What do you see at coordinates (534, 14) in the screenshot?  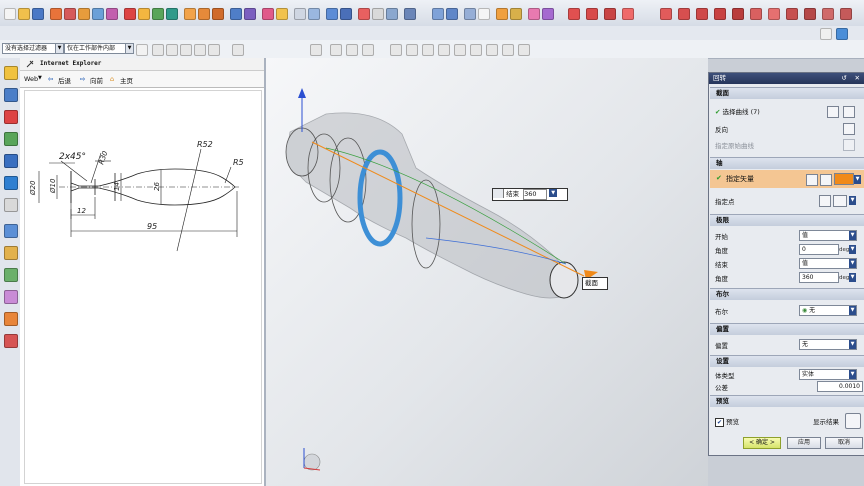 I see `analysis-icon` at bounding box center [534, 14].